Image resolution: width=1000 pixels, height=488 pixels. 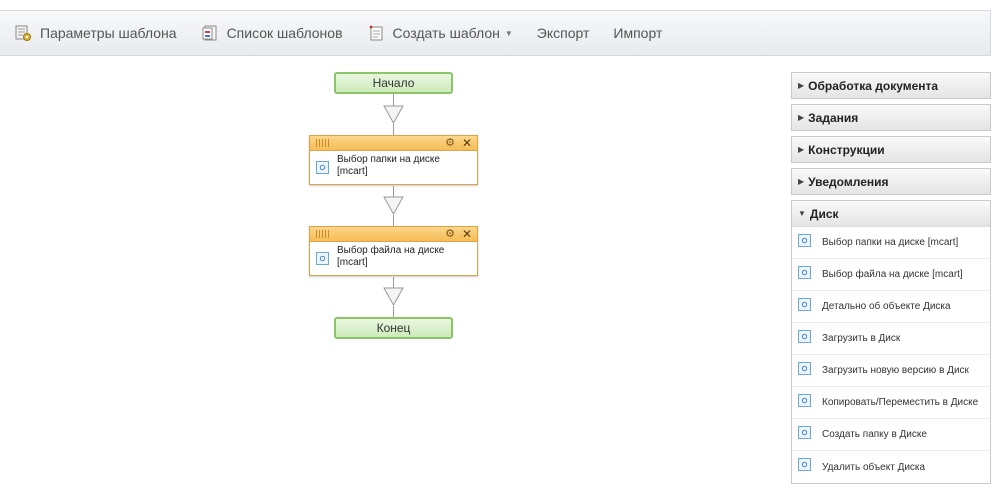 What do you see at coordinates (391, 256) in the screenshot?
I see `activity-label: Выбор файла на диске [mcart]` at bounding box center [391, 256].